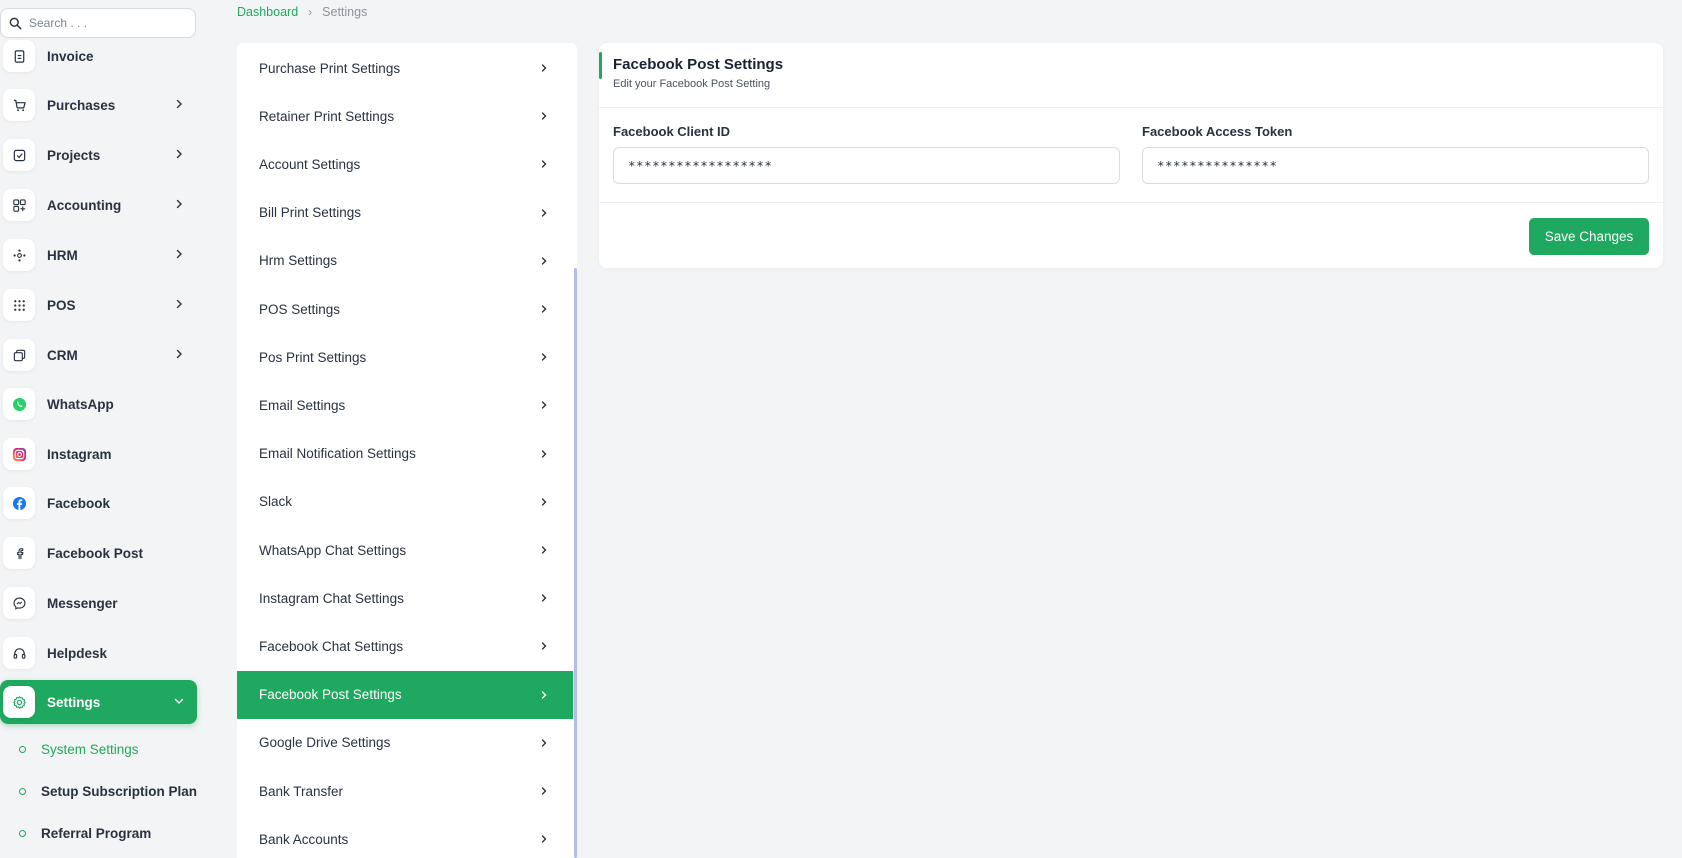 The image size is (1682, 858). Describe the element at coordinates (15, 23) in the screenshot. I see `search-icon` at that location.